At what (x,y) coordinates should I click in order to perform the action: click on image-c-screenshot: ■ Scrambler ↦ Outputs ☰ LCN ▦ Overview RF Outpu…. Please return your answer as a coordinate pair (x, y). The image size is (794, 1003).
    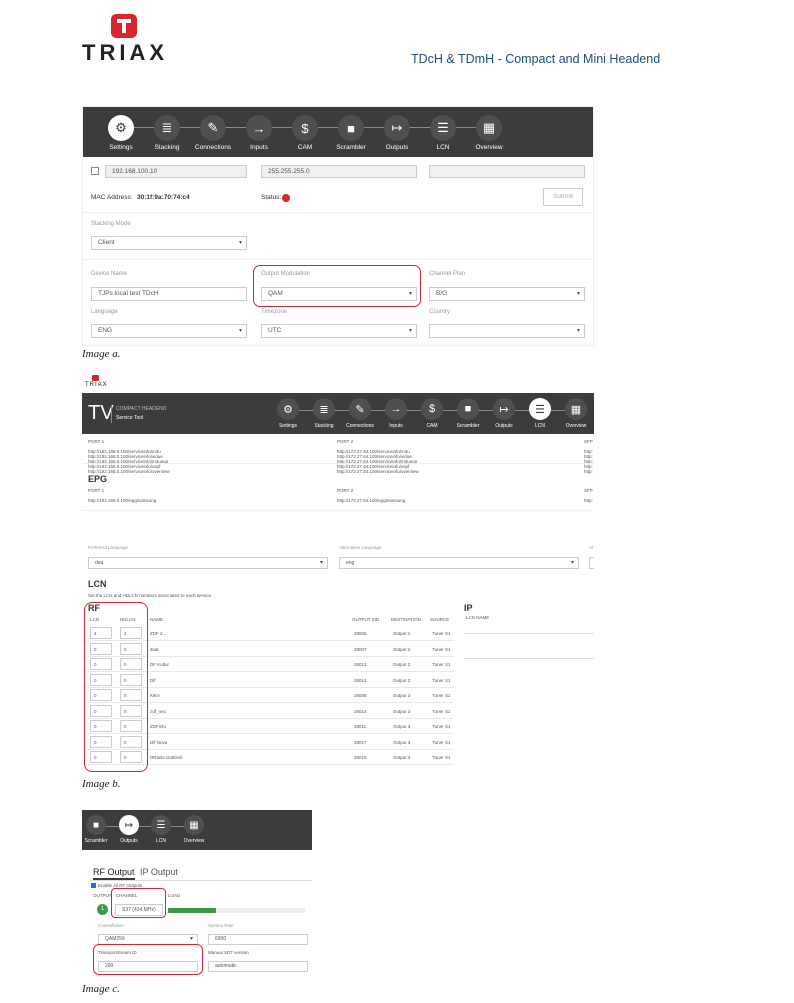
    Looking at the image, I should click on (197, 906).